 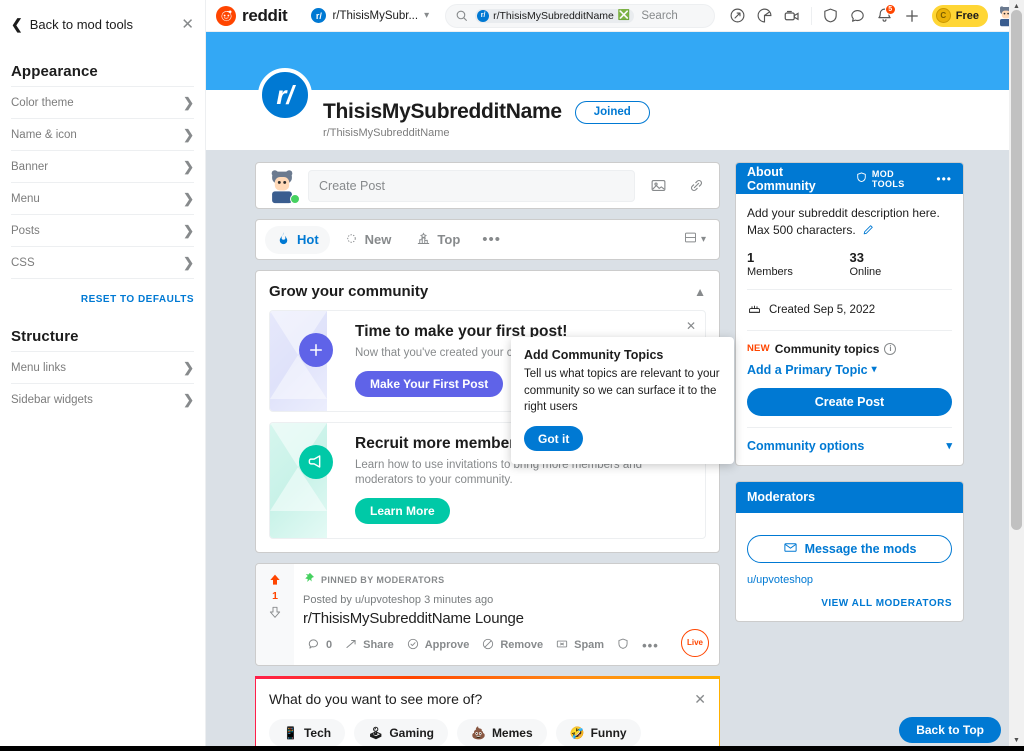 What do you see at coordinates (890, 348) in the screenshot?
I see `info-icon: i` at bounding box center [890, 348].